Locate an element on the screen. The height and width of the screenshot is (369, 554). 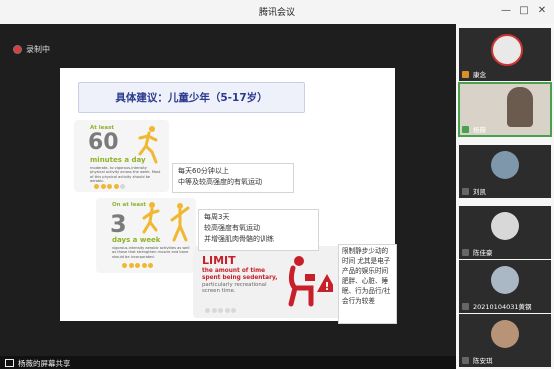
annotation-3days: 每周3天 较高强度有氧运动 并增强肌肉骨骼的训练 is located at coordinates (258, 230).